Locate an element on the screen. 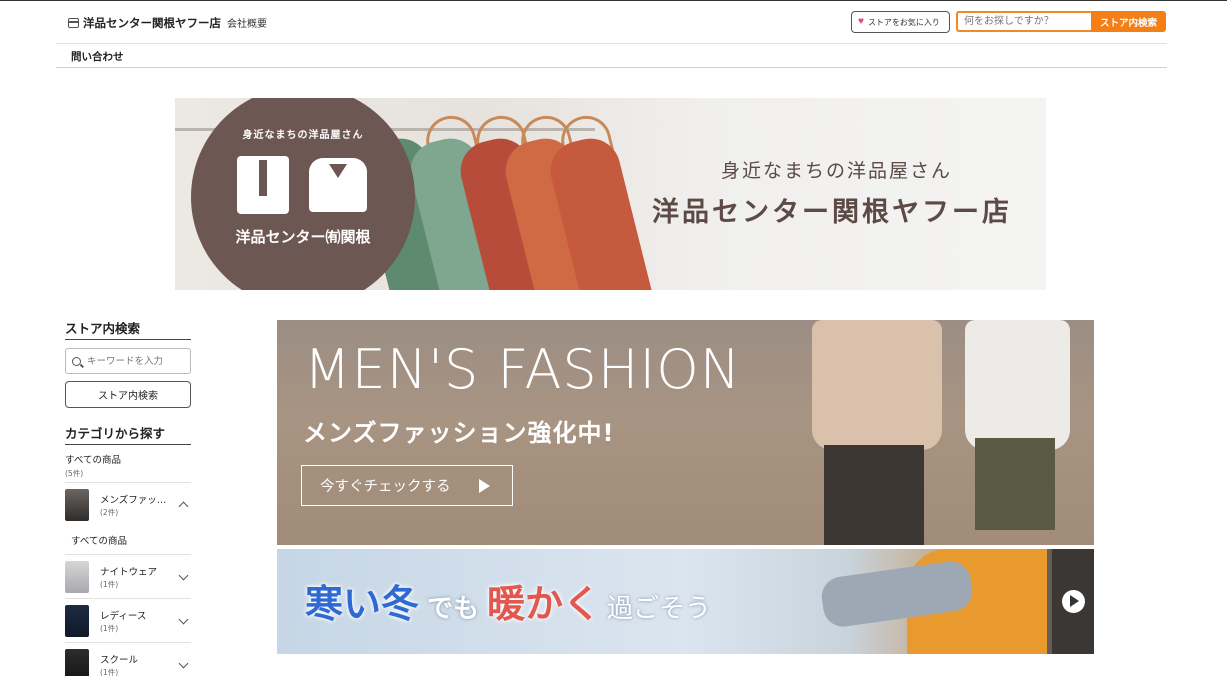 Image resolution: width=1227 pixels, height=676 pixels. sidebar-search-box is located at coordinates (128, 361).